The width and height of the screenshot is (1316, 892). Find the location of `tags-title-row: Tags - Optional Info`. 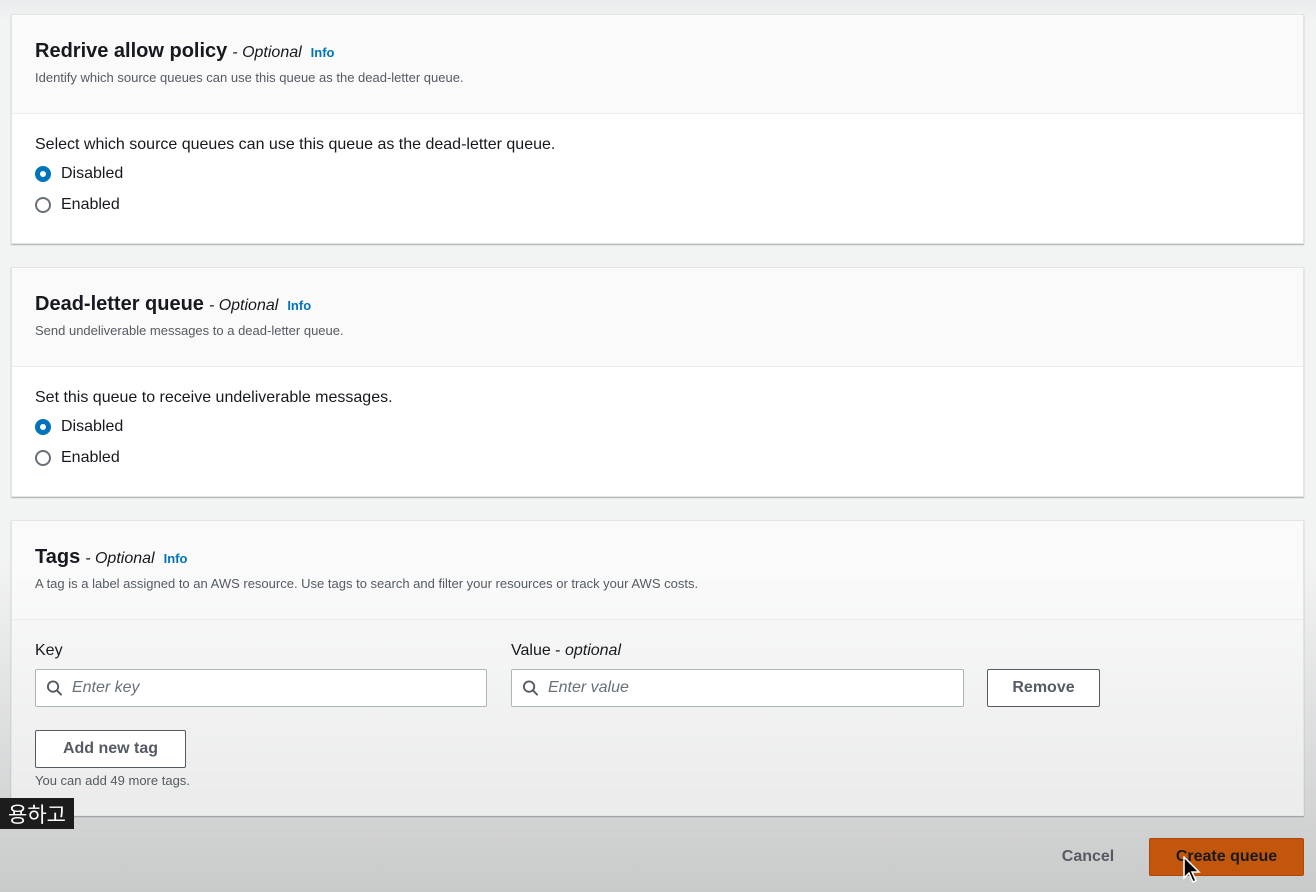

tags-title-row: Tags - Optional Info is located at coordinates (657, 559).